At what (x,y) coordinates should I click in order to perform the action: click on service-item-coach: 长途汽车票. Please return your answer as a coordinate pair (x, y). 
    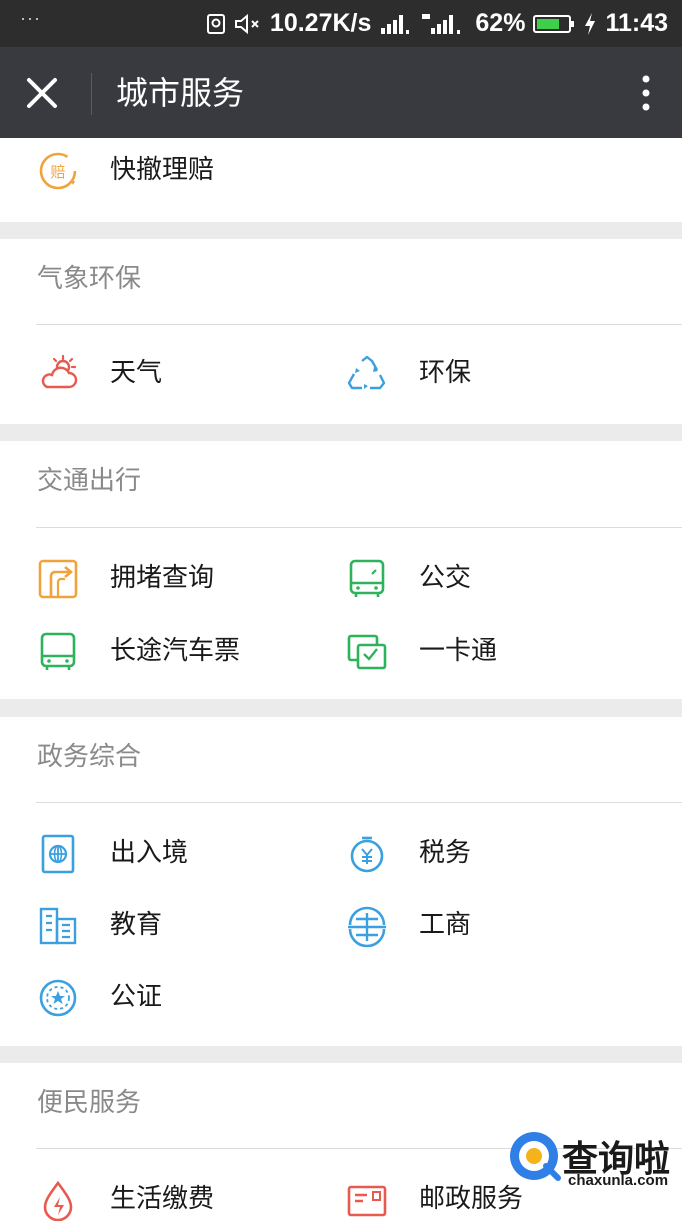
    Looking at the image, I should click on (187, 651).